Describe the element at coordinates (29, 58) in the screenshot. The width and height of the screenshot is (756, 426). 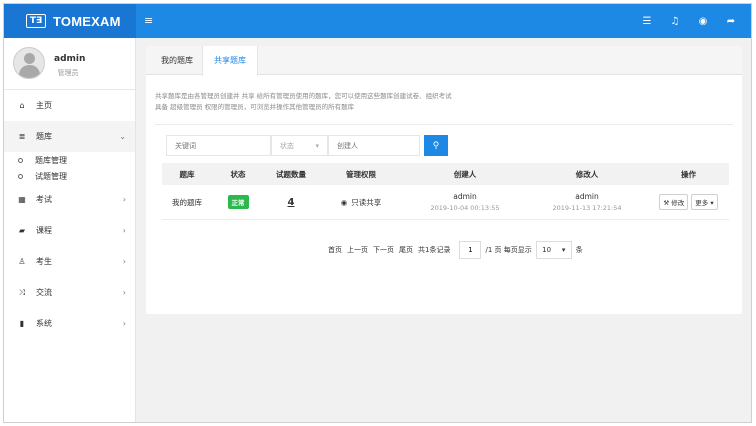
I see `avatar-head` at that location.